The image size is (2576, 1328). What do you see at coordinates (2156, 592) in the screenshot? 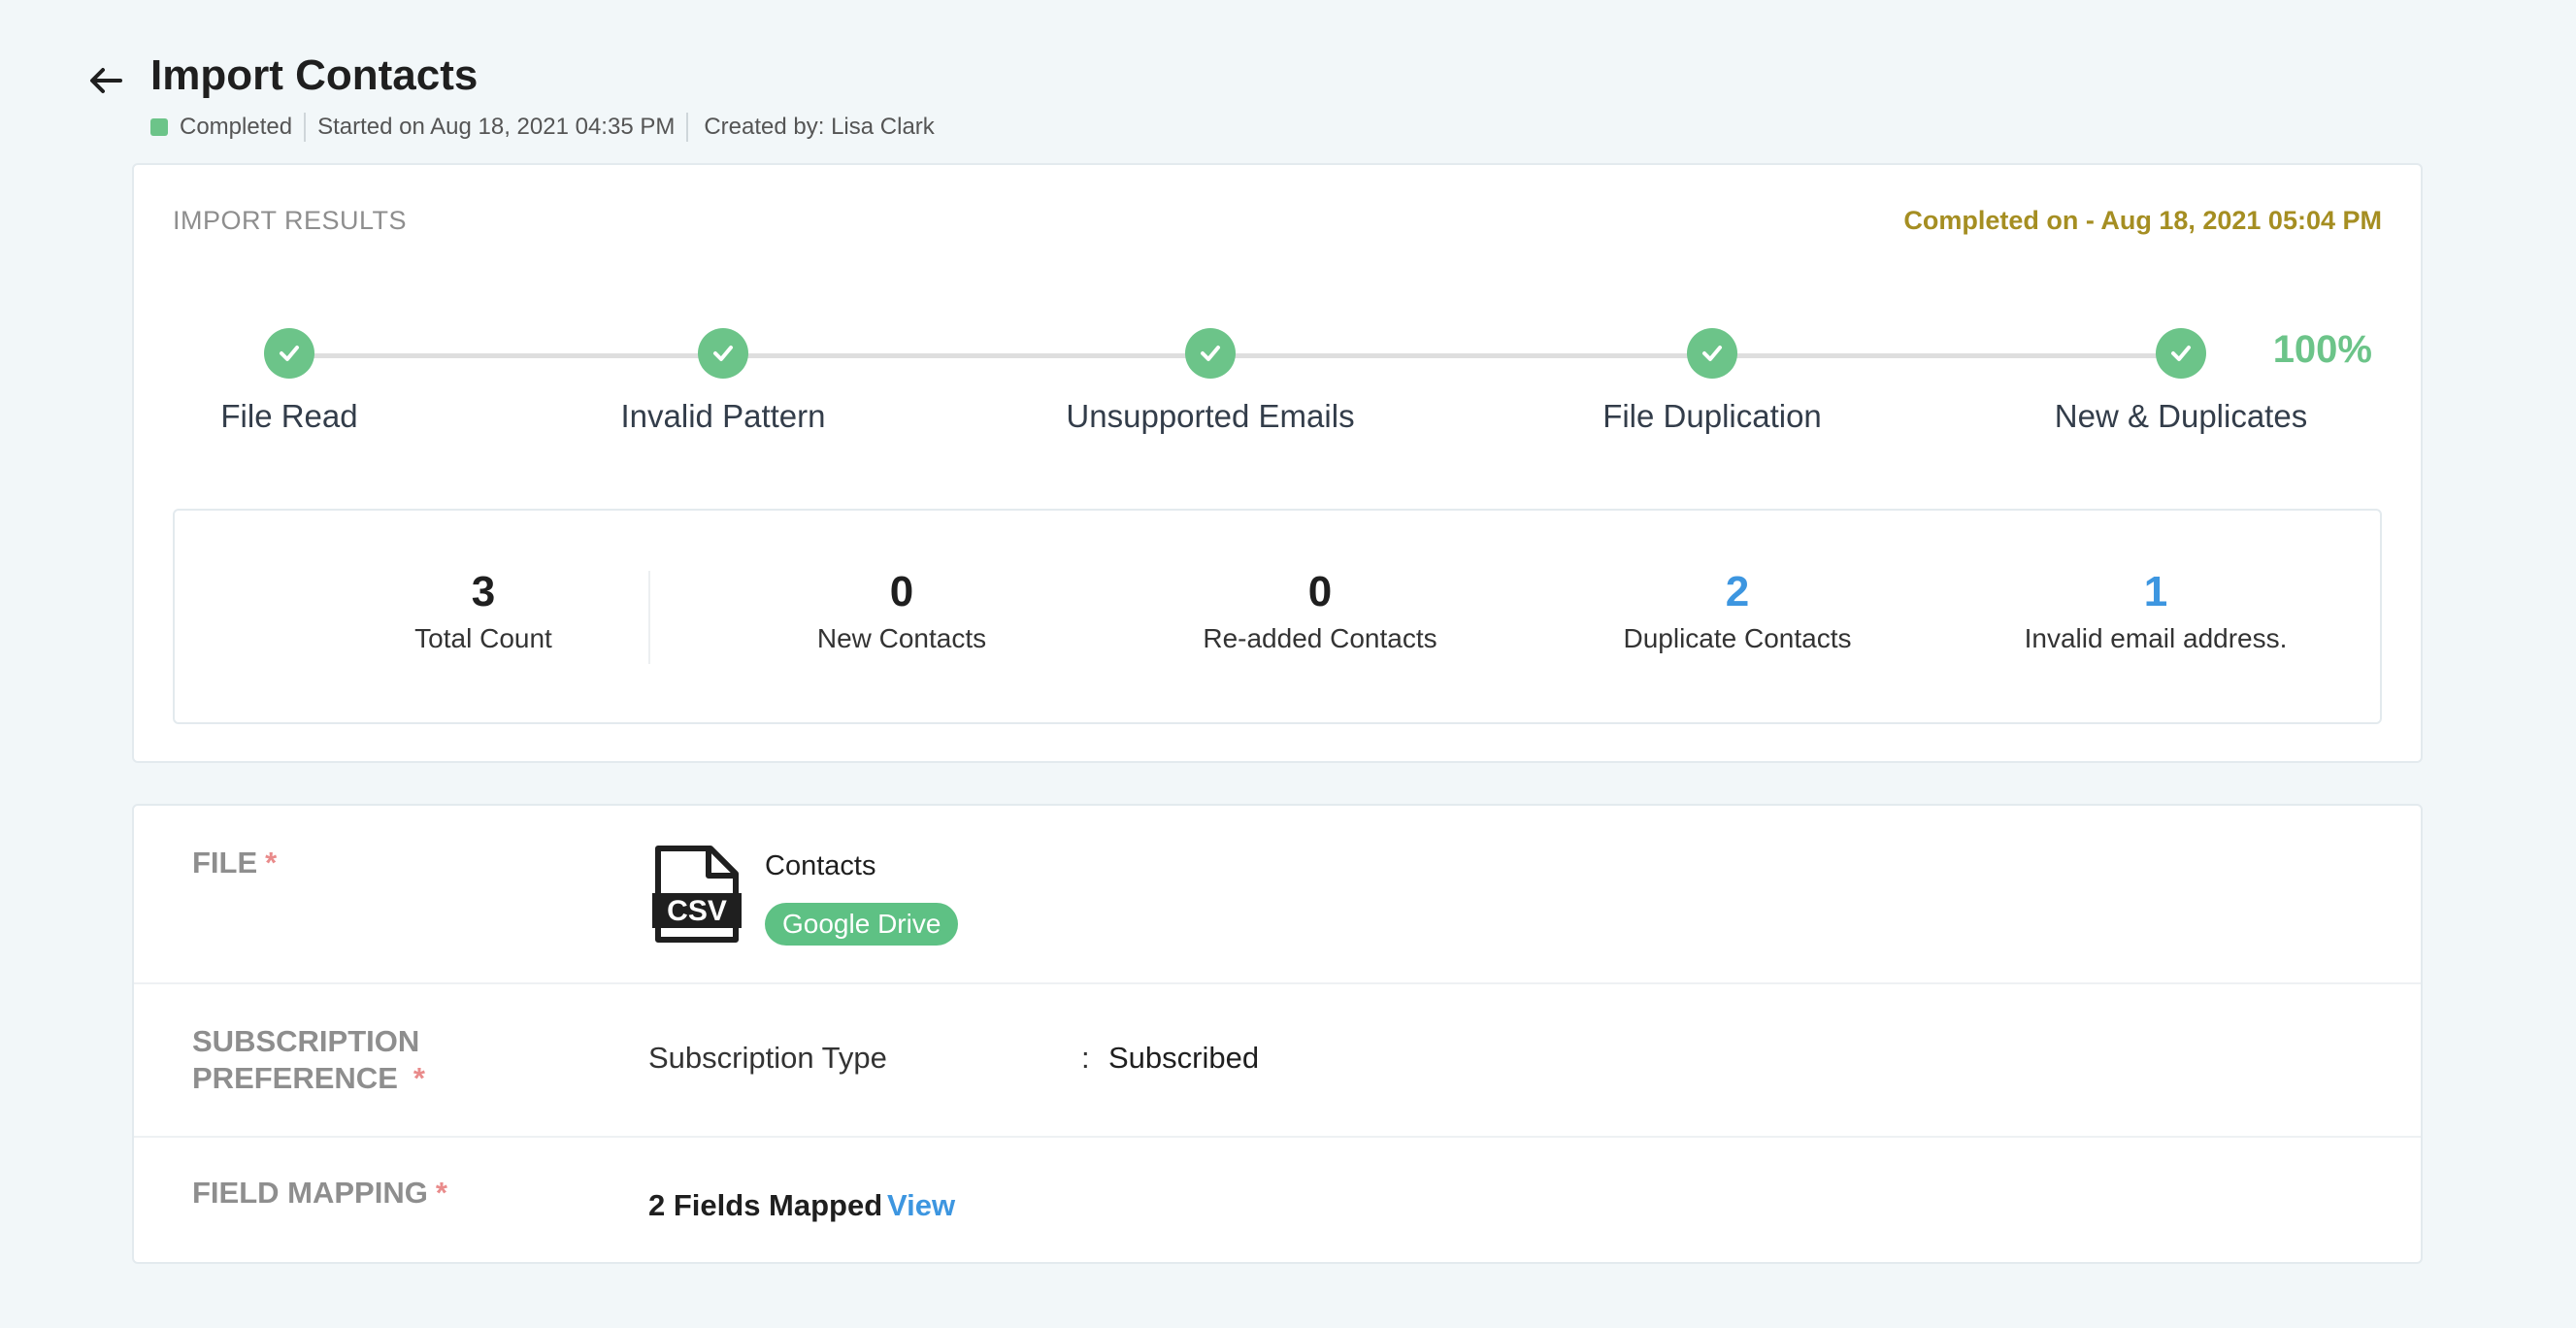
I see `stat-value-link: 1` at bounding box center [2156, 592].